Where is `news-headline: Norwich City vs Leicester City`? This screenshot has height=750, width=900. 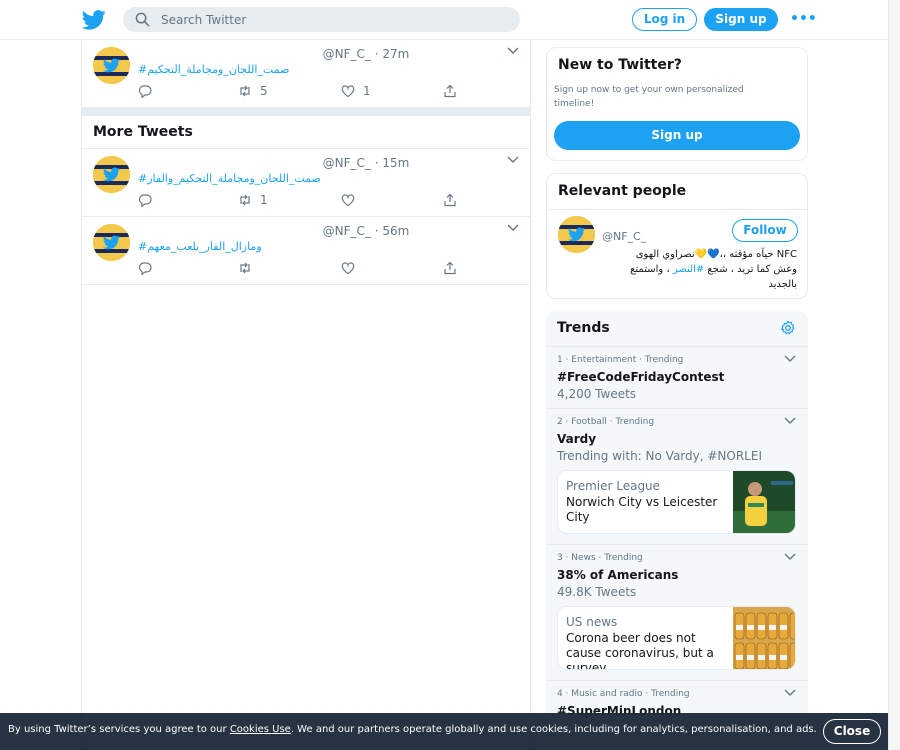 news-headline: Norwich City vs Leicester City is located at coordinates (646, 510).